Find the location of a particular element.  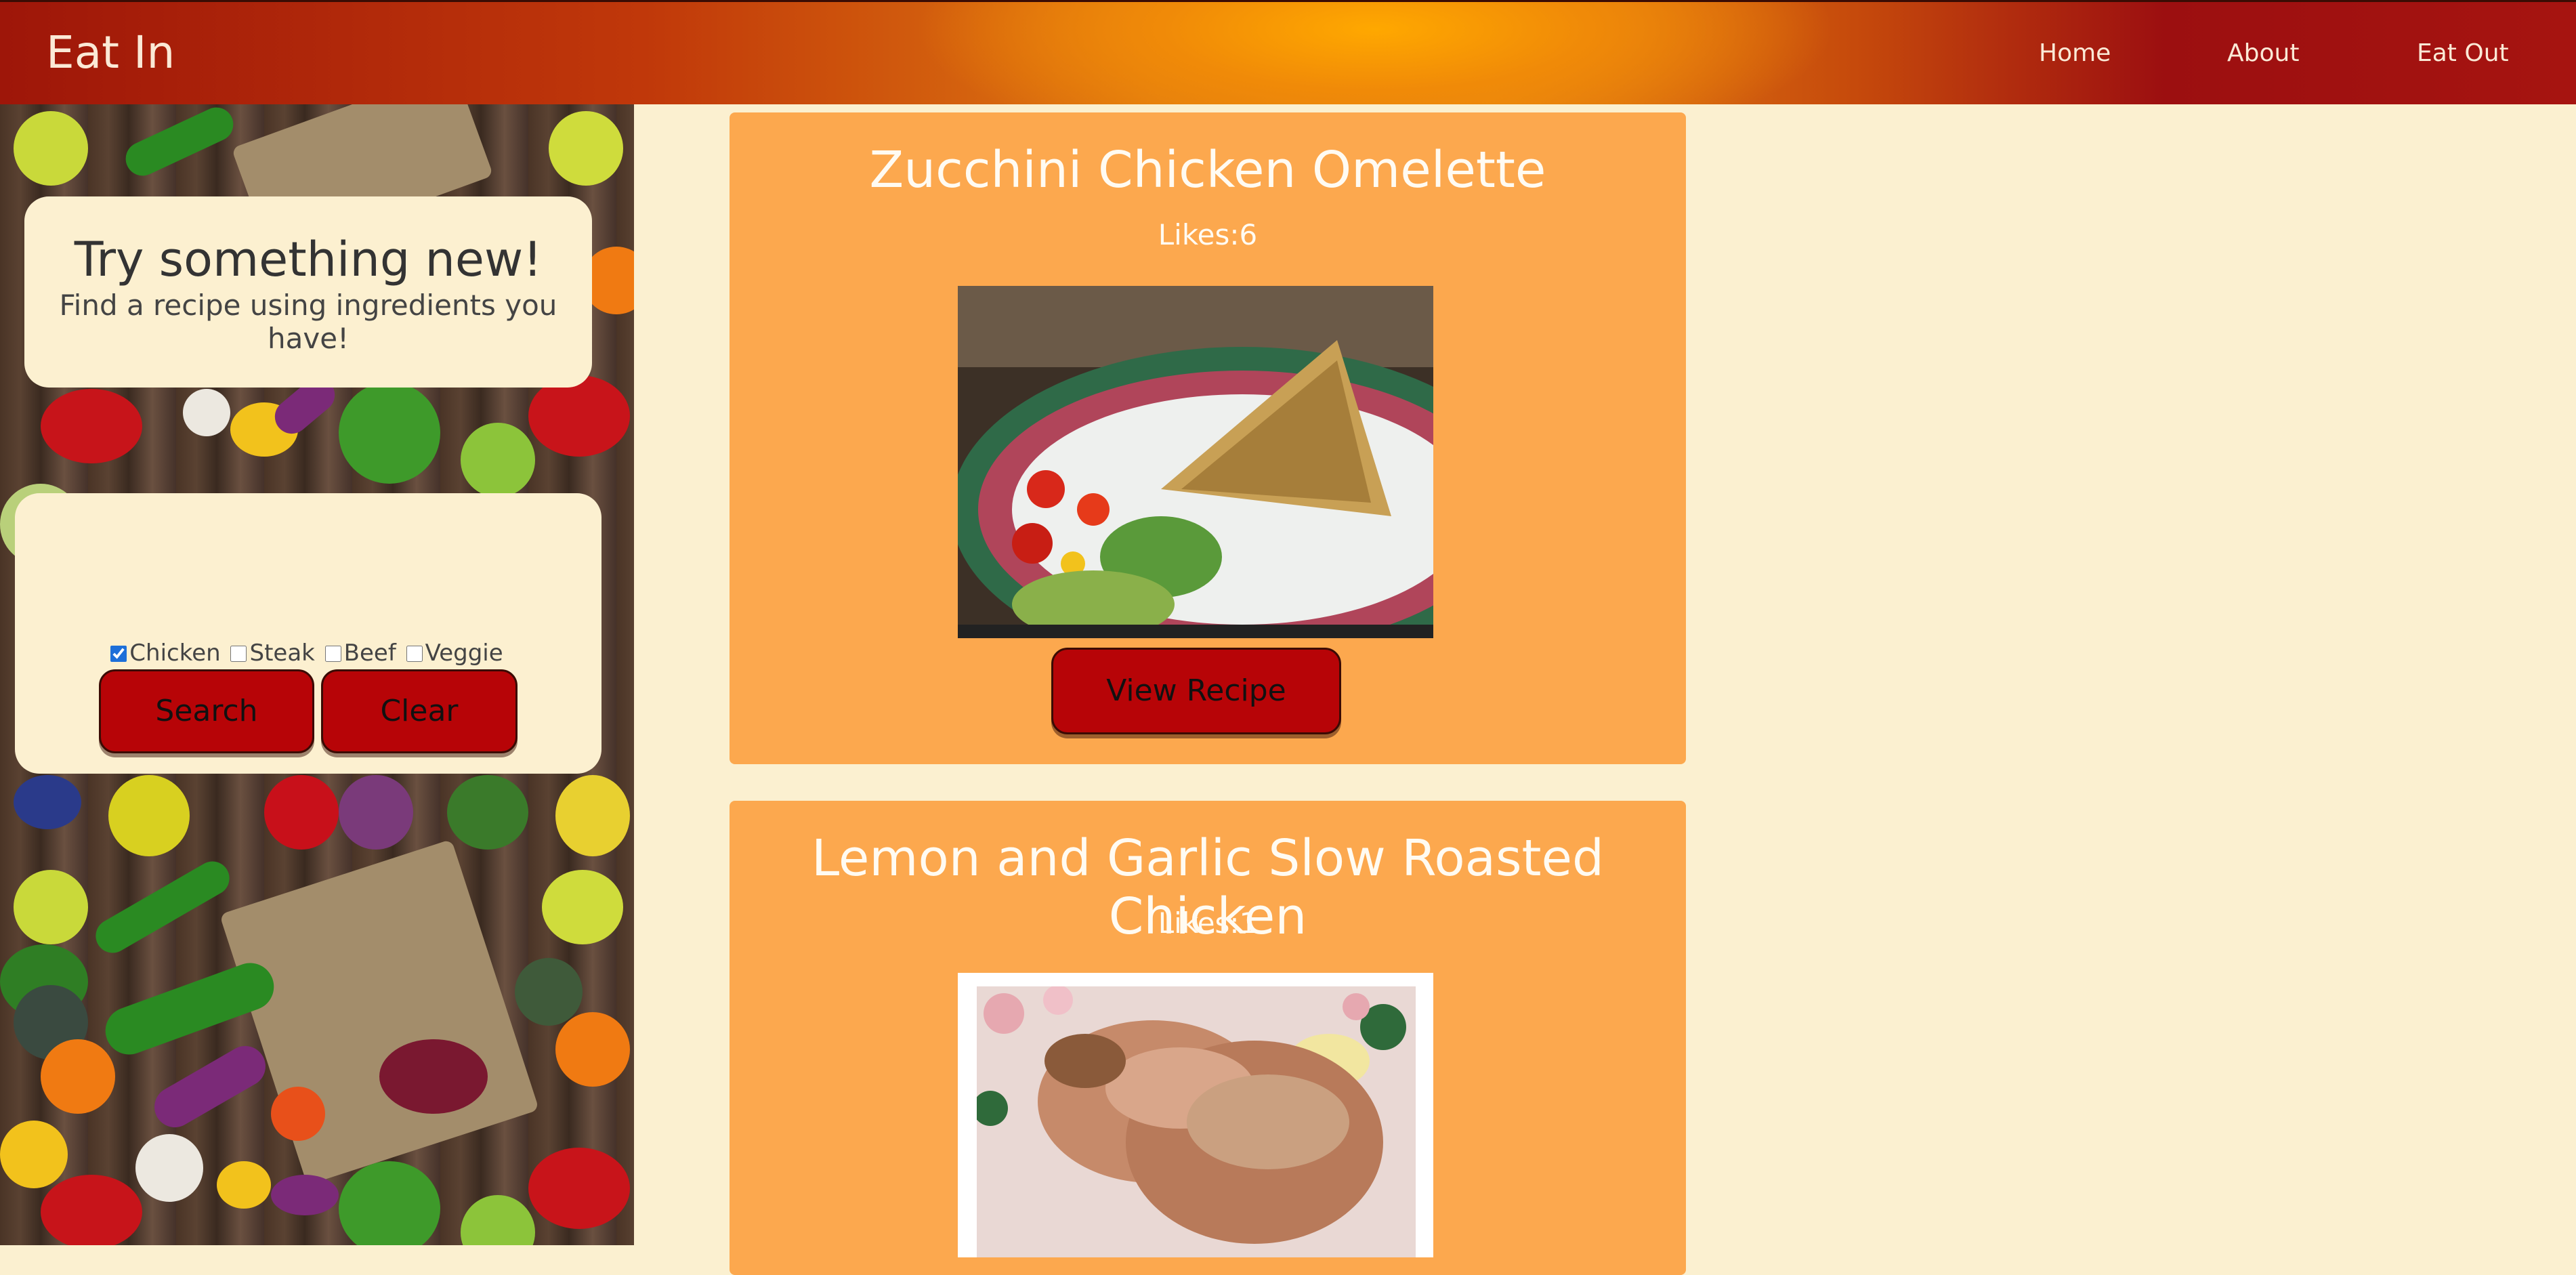

ingredient-option-beef: Beef is located at coordinates (360, 653).